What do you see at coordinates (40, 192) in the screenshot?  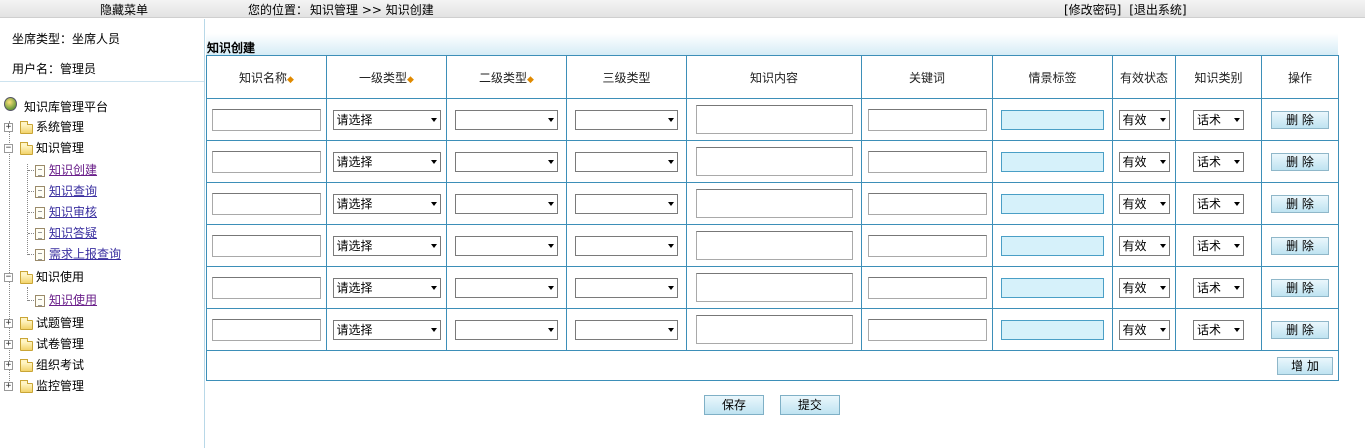 I see `document-icon` at bounding box center [40, 192].